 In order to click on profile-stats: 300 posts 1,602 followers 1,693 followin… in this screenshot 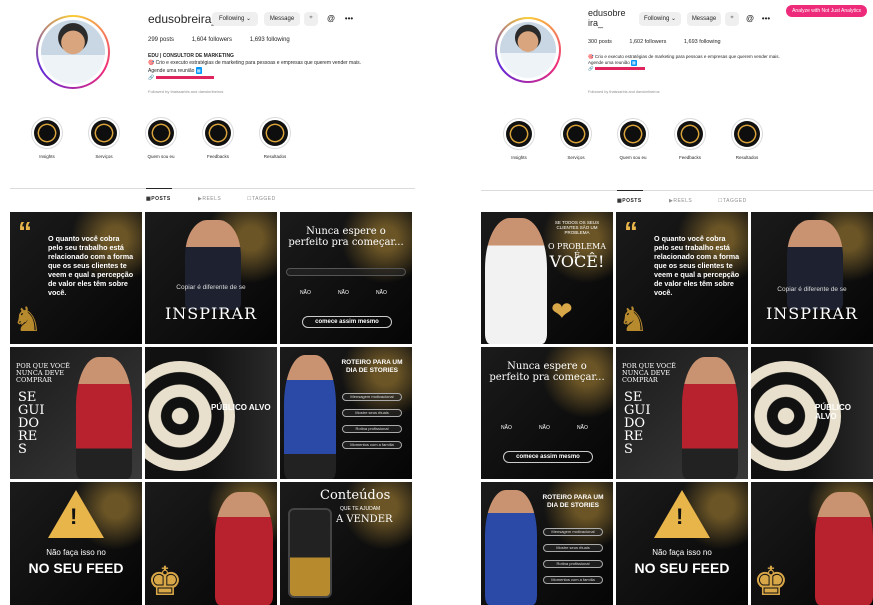, I will do `click(662, 42)`.